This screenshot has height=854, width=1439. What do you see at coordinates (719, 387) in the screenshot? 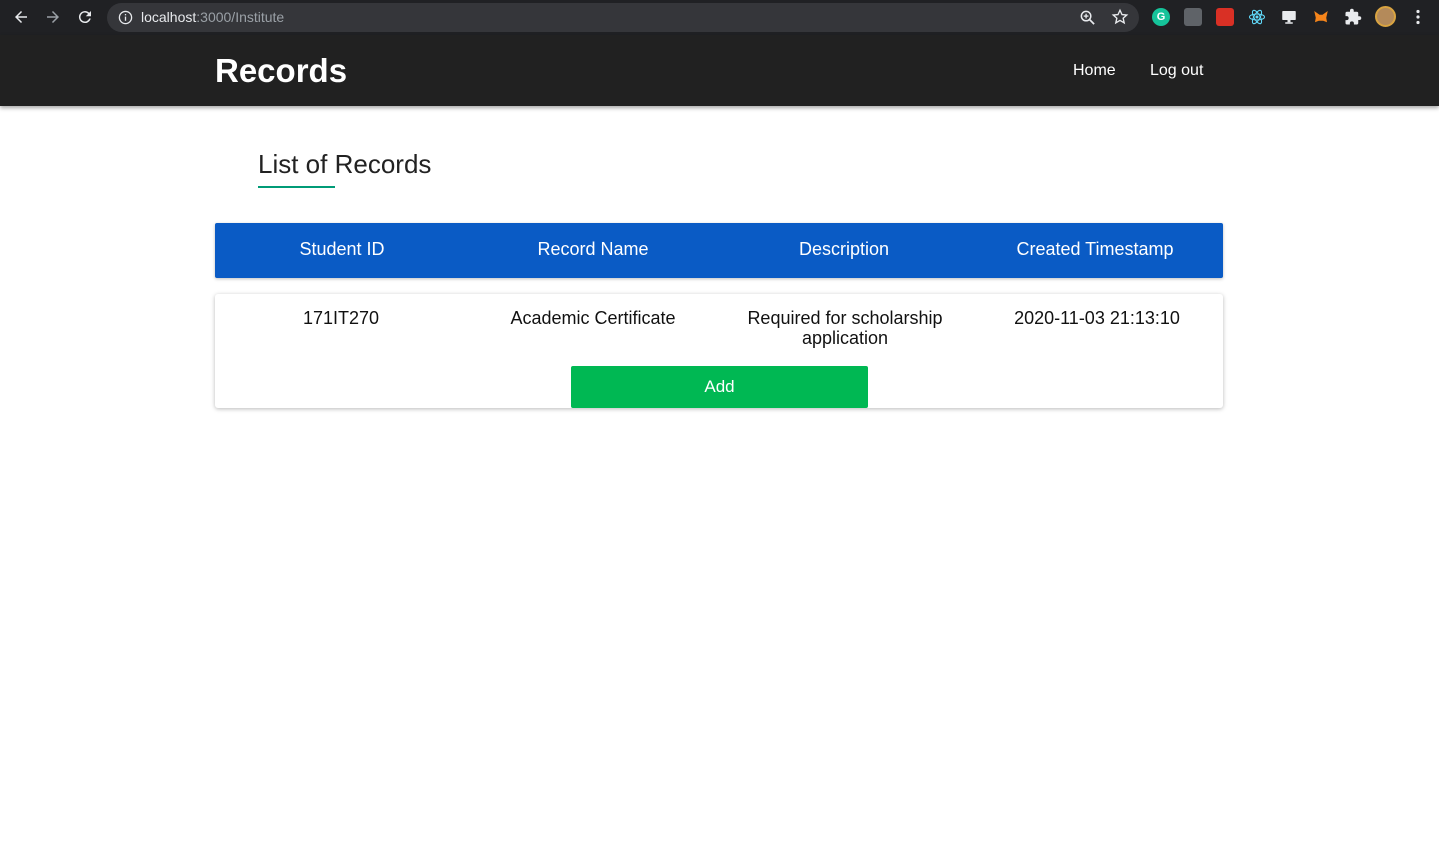
I see `add-button: Add` at bounding box center [719, 387].